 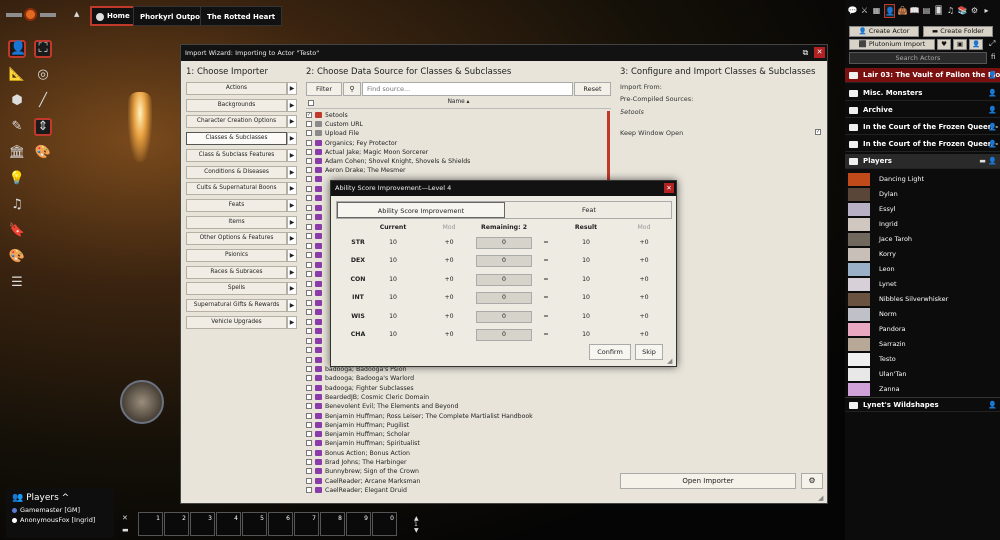 I want to click on hotbar-slot: 8, so click(x=332, y=524).